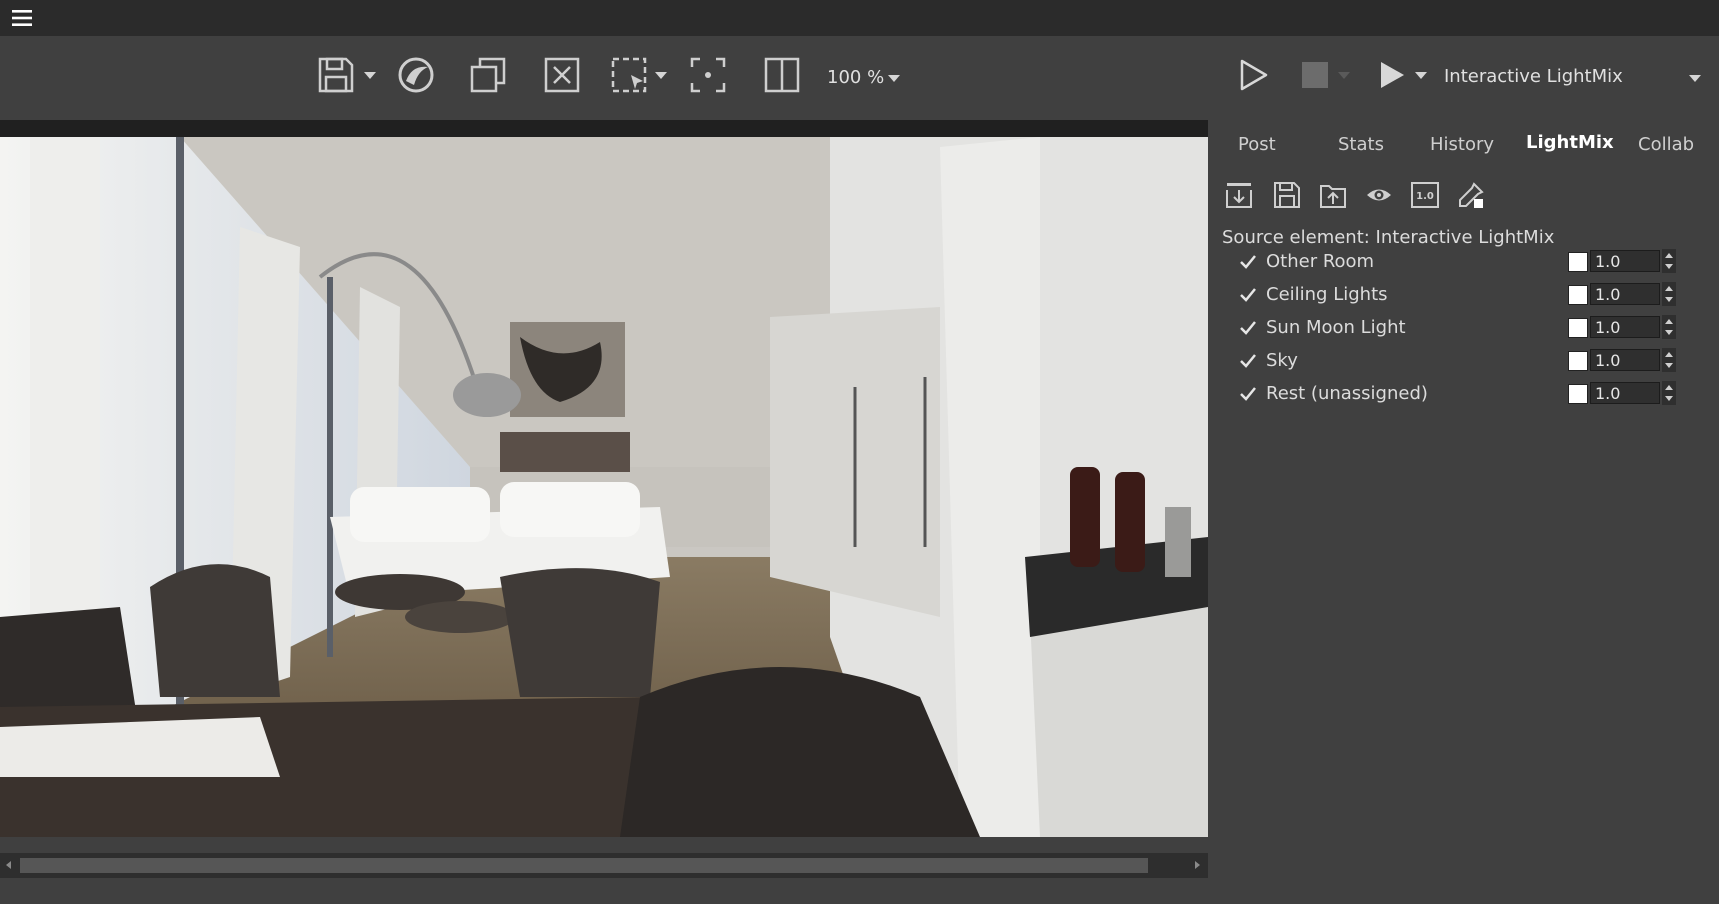 The width and height of the screenshot is (1719, 904). I want to click on import-icon, so click(1239, 195).